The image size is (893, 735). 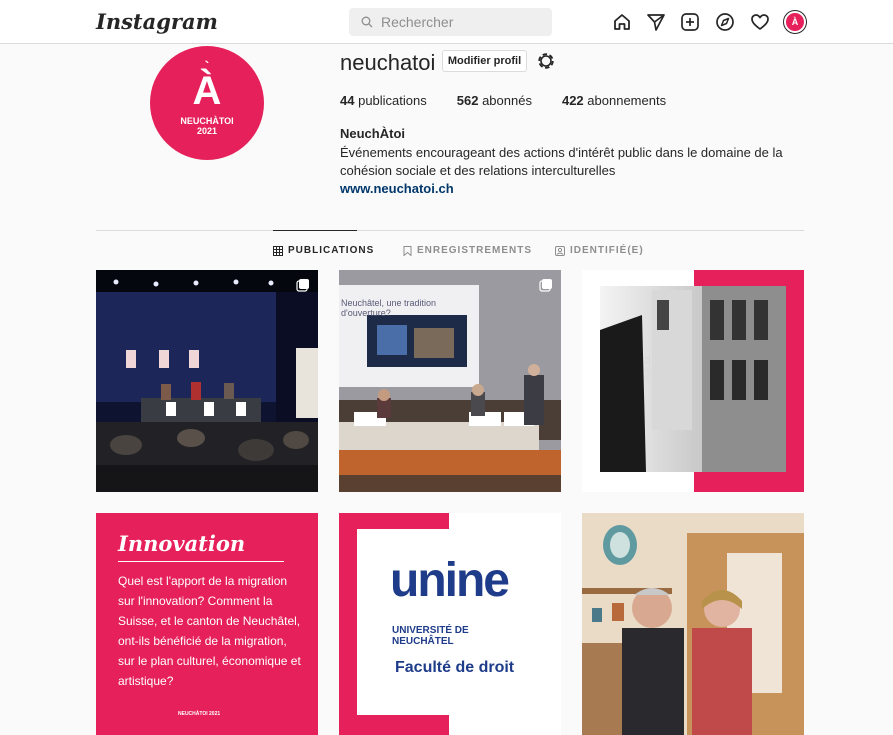 I want to click on unine-logo: unine, so click(x=450, y=580).